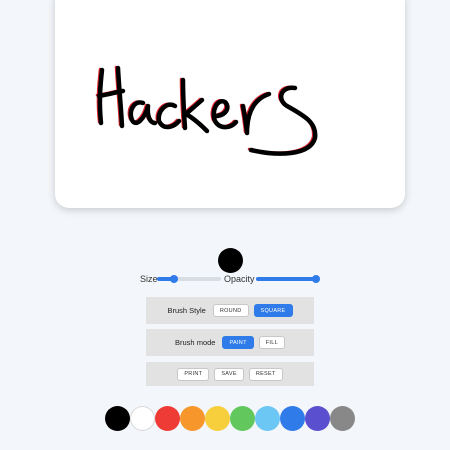  What do you see at coordinates (292, 418) in the screenshot?
I see `swatch-blue` at bounding box center [292, 418].